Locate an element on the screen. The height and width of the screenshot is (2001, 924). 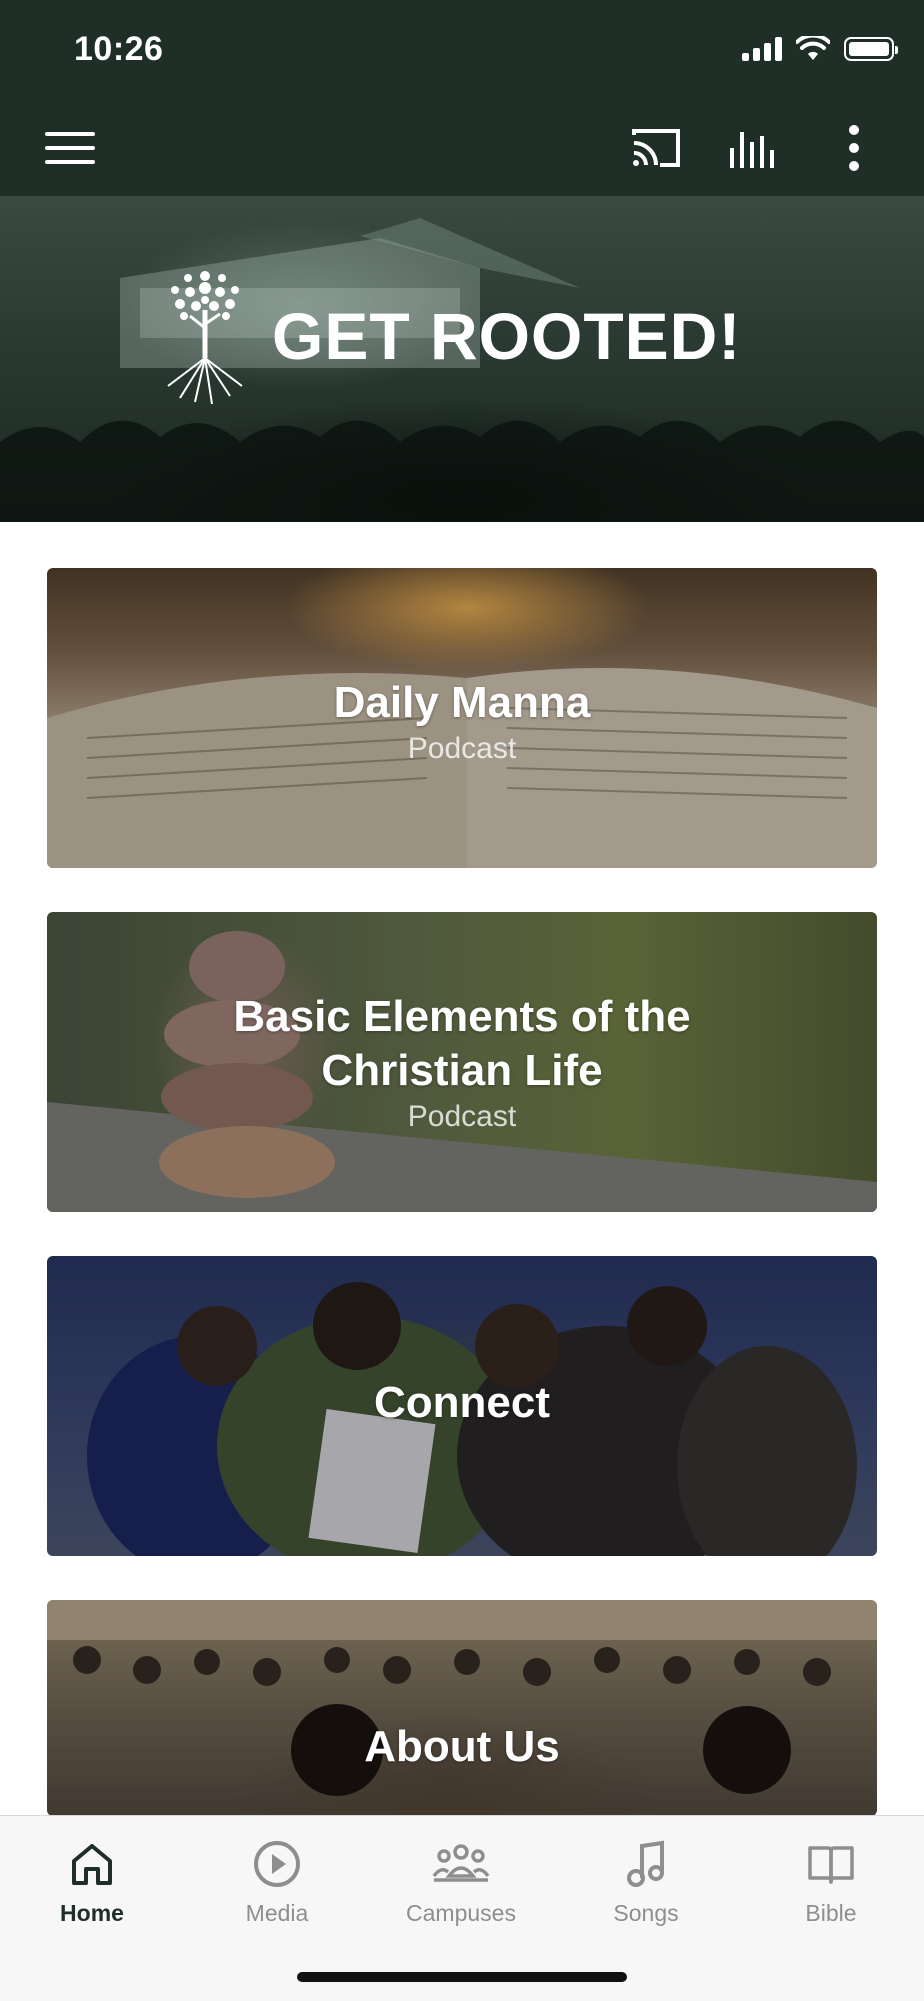
app-toolbar is located at coordinates (462, 148).